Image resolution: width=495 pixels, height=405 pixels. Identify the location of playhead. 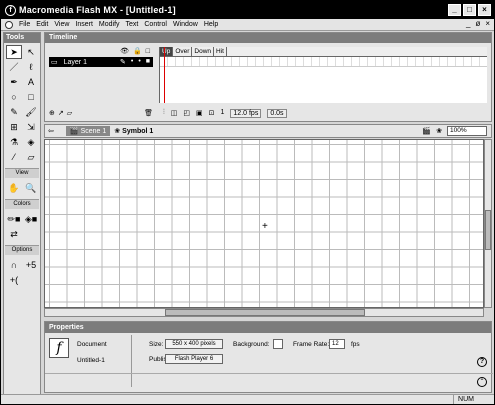
(164, 75).